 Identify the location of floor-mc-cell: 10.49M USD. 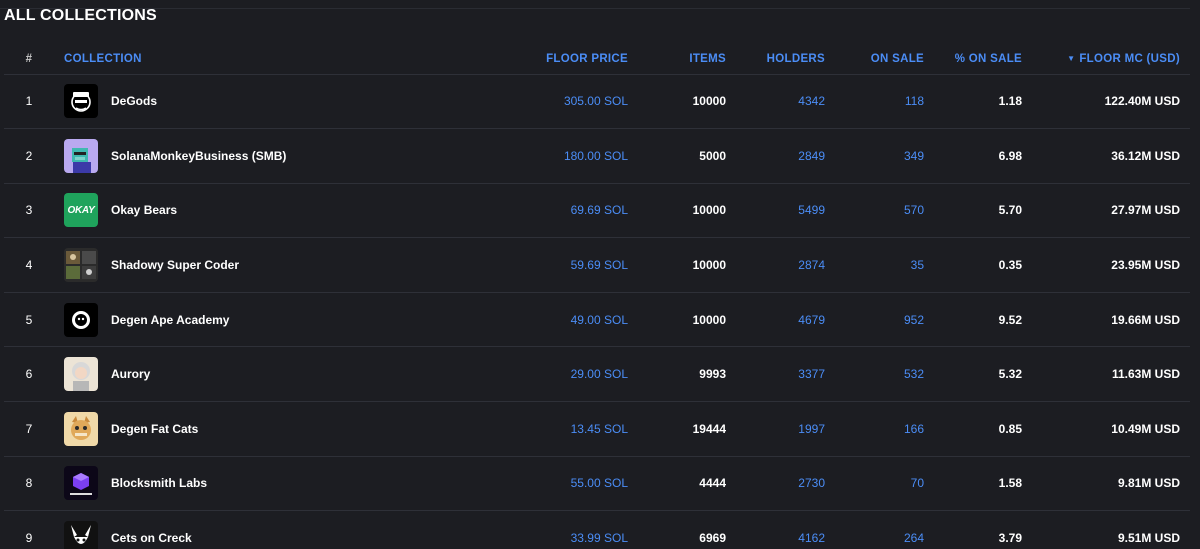
(1145, 428).